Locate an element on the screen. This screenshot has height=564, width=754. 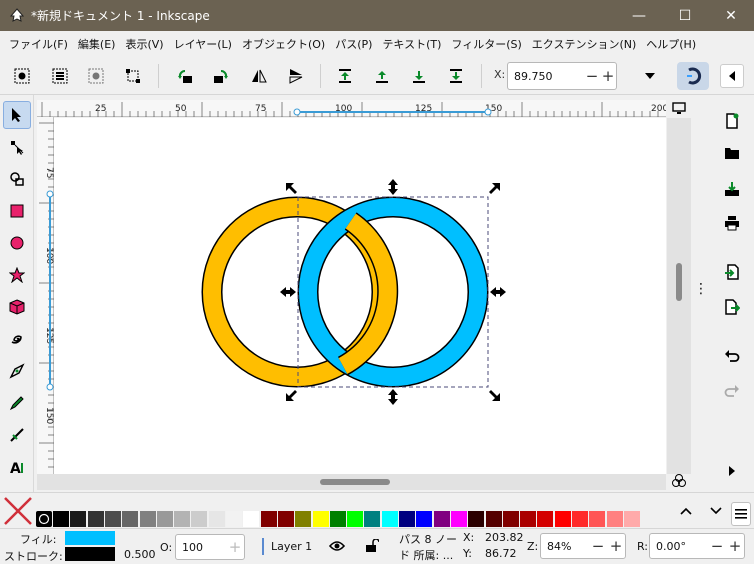
snap-toggle-button is located at coordinates (693, 76).